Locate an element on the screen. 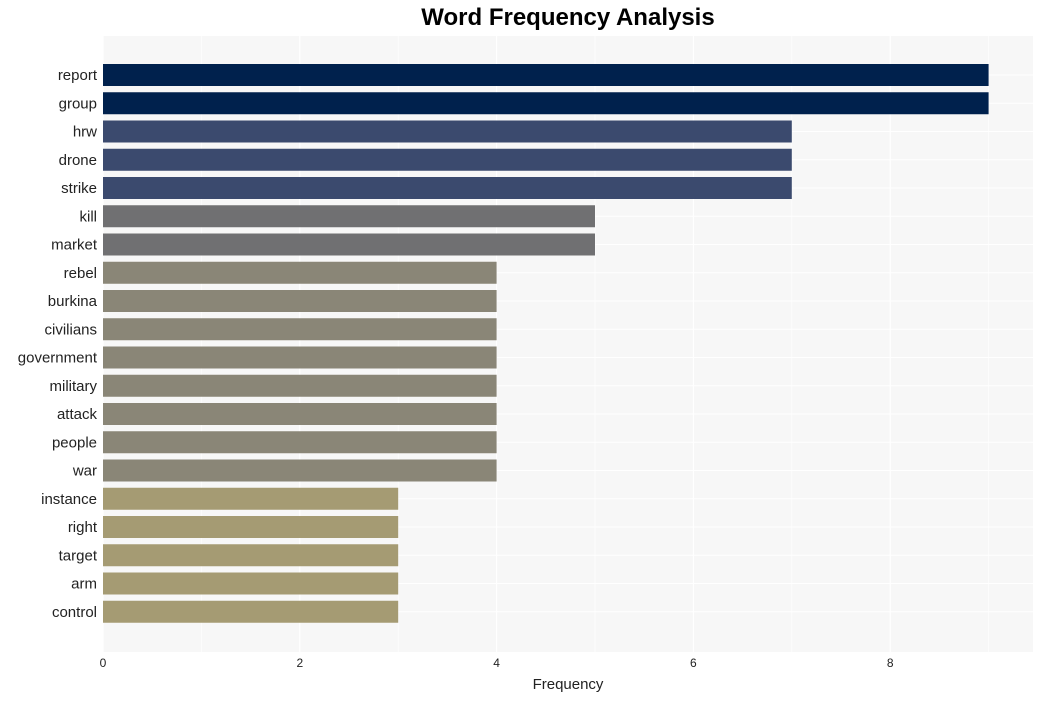 This screenshot has height=701, width=1042. bar-market is located at coordinates (349, 244).